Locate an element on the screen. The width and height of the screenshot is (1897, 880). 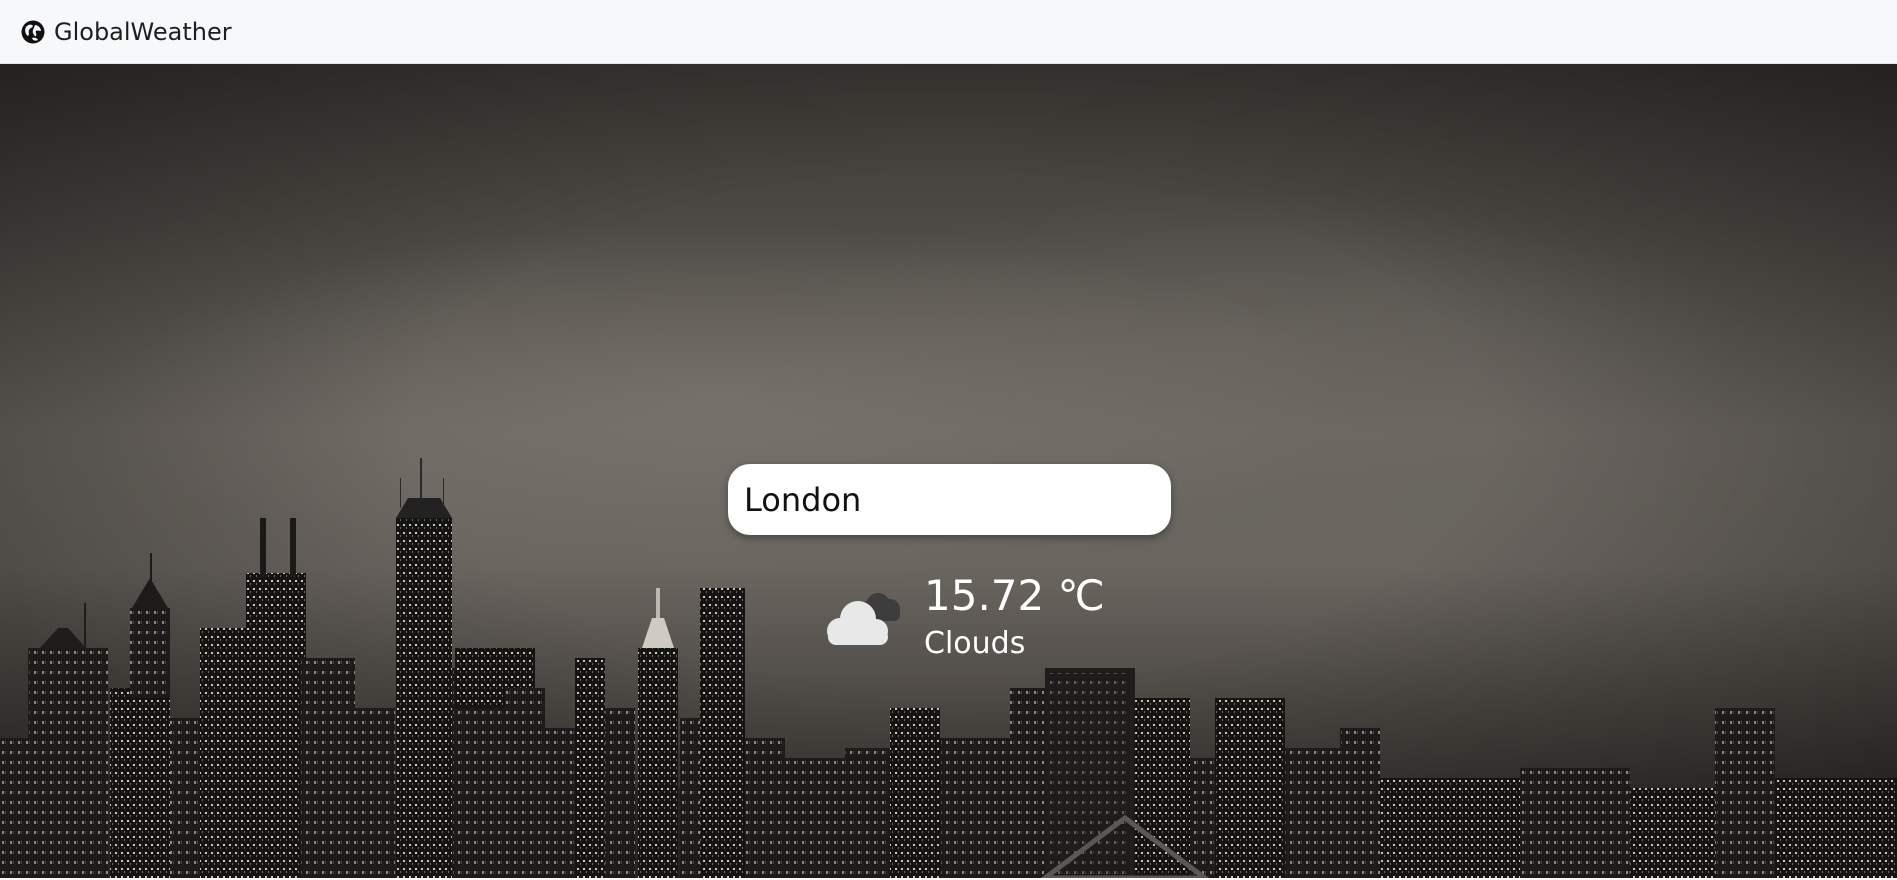
city-search-input is located at coordinates (949, 499).